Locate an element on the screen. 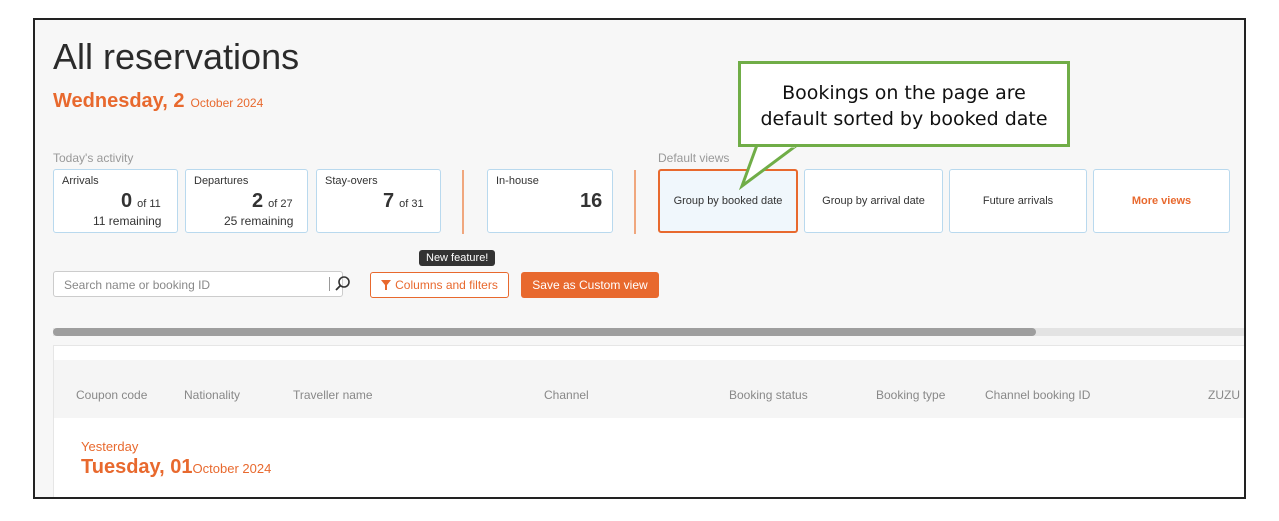  status-badge is located at coordinates (777, 498).